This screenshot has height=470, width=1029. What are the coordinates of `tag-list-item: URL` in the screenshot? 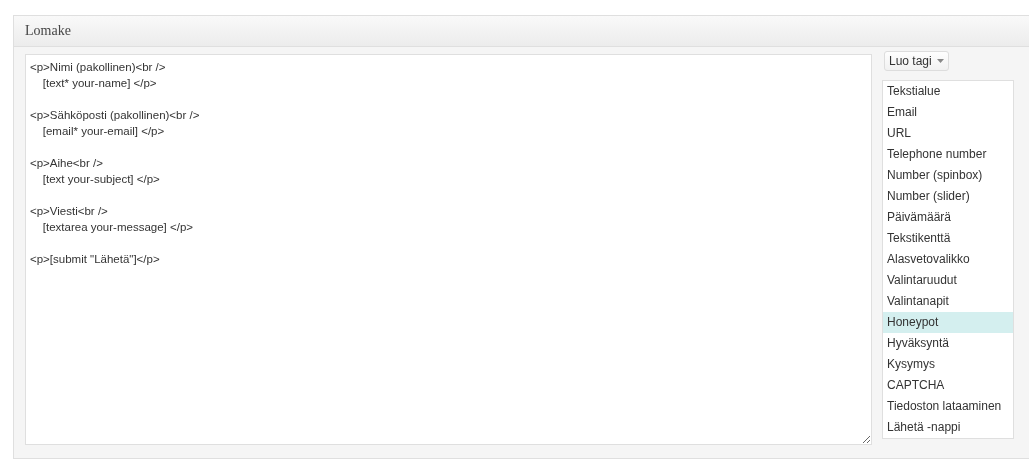 It's located at (948, 133).